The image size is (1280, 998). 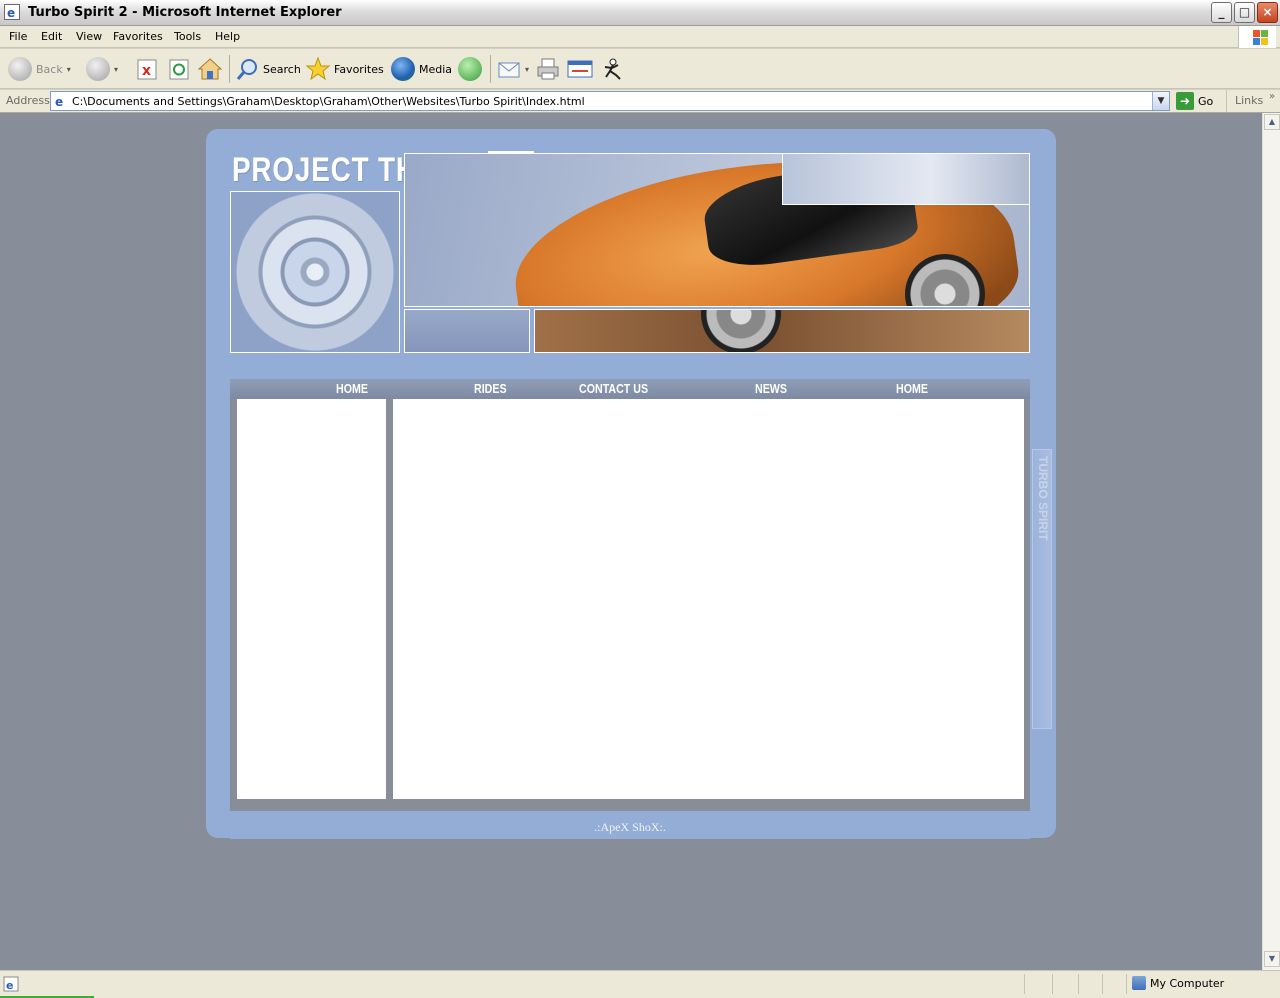 I want to click on nav-rides: RIDES, so click(x=490, y=388).